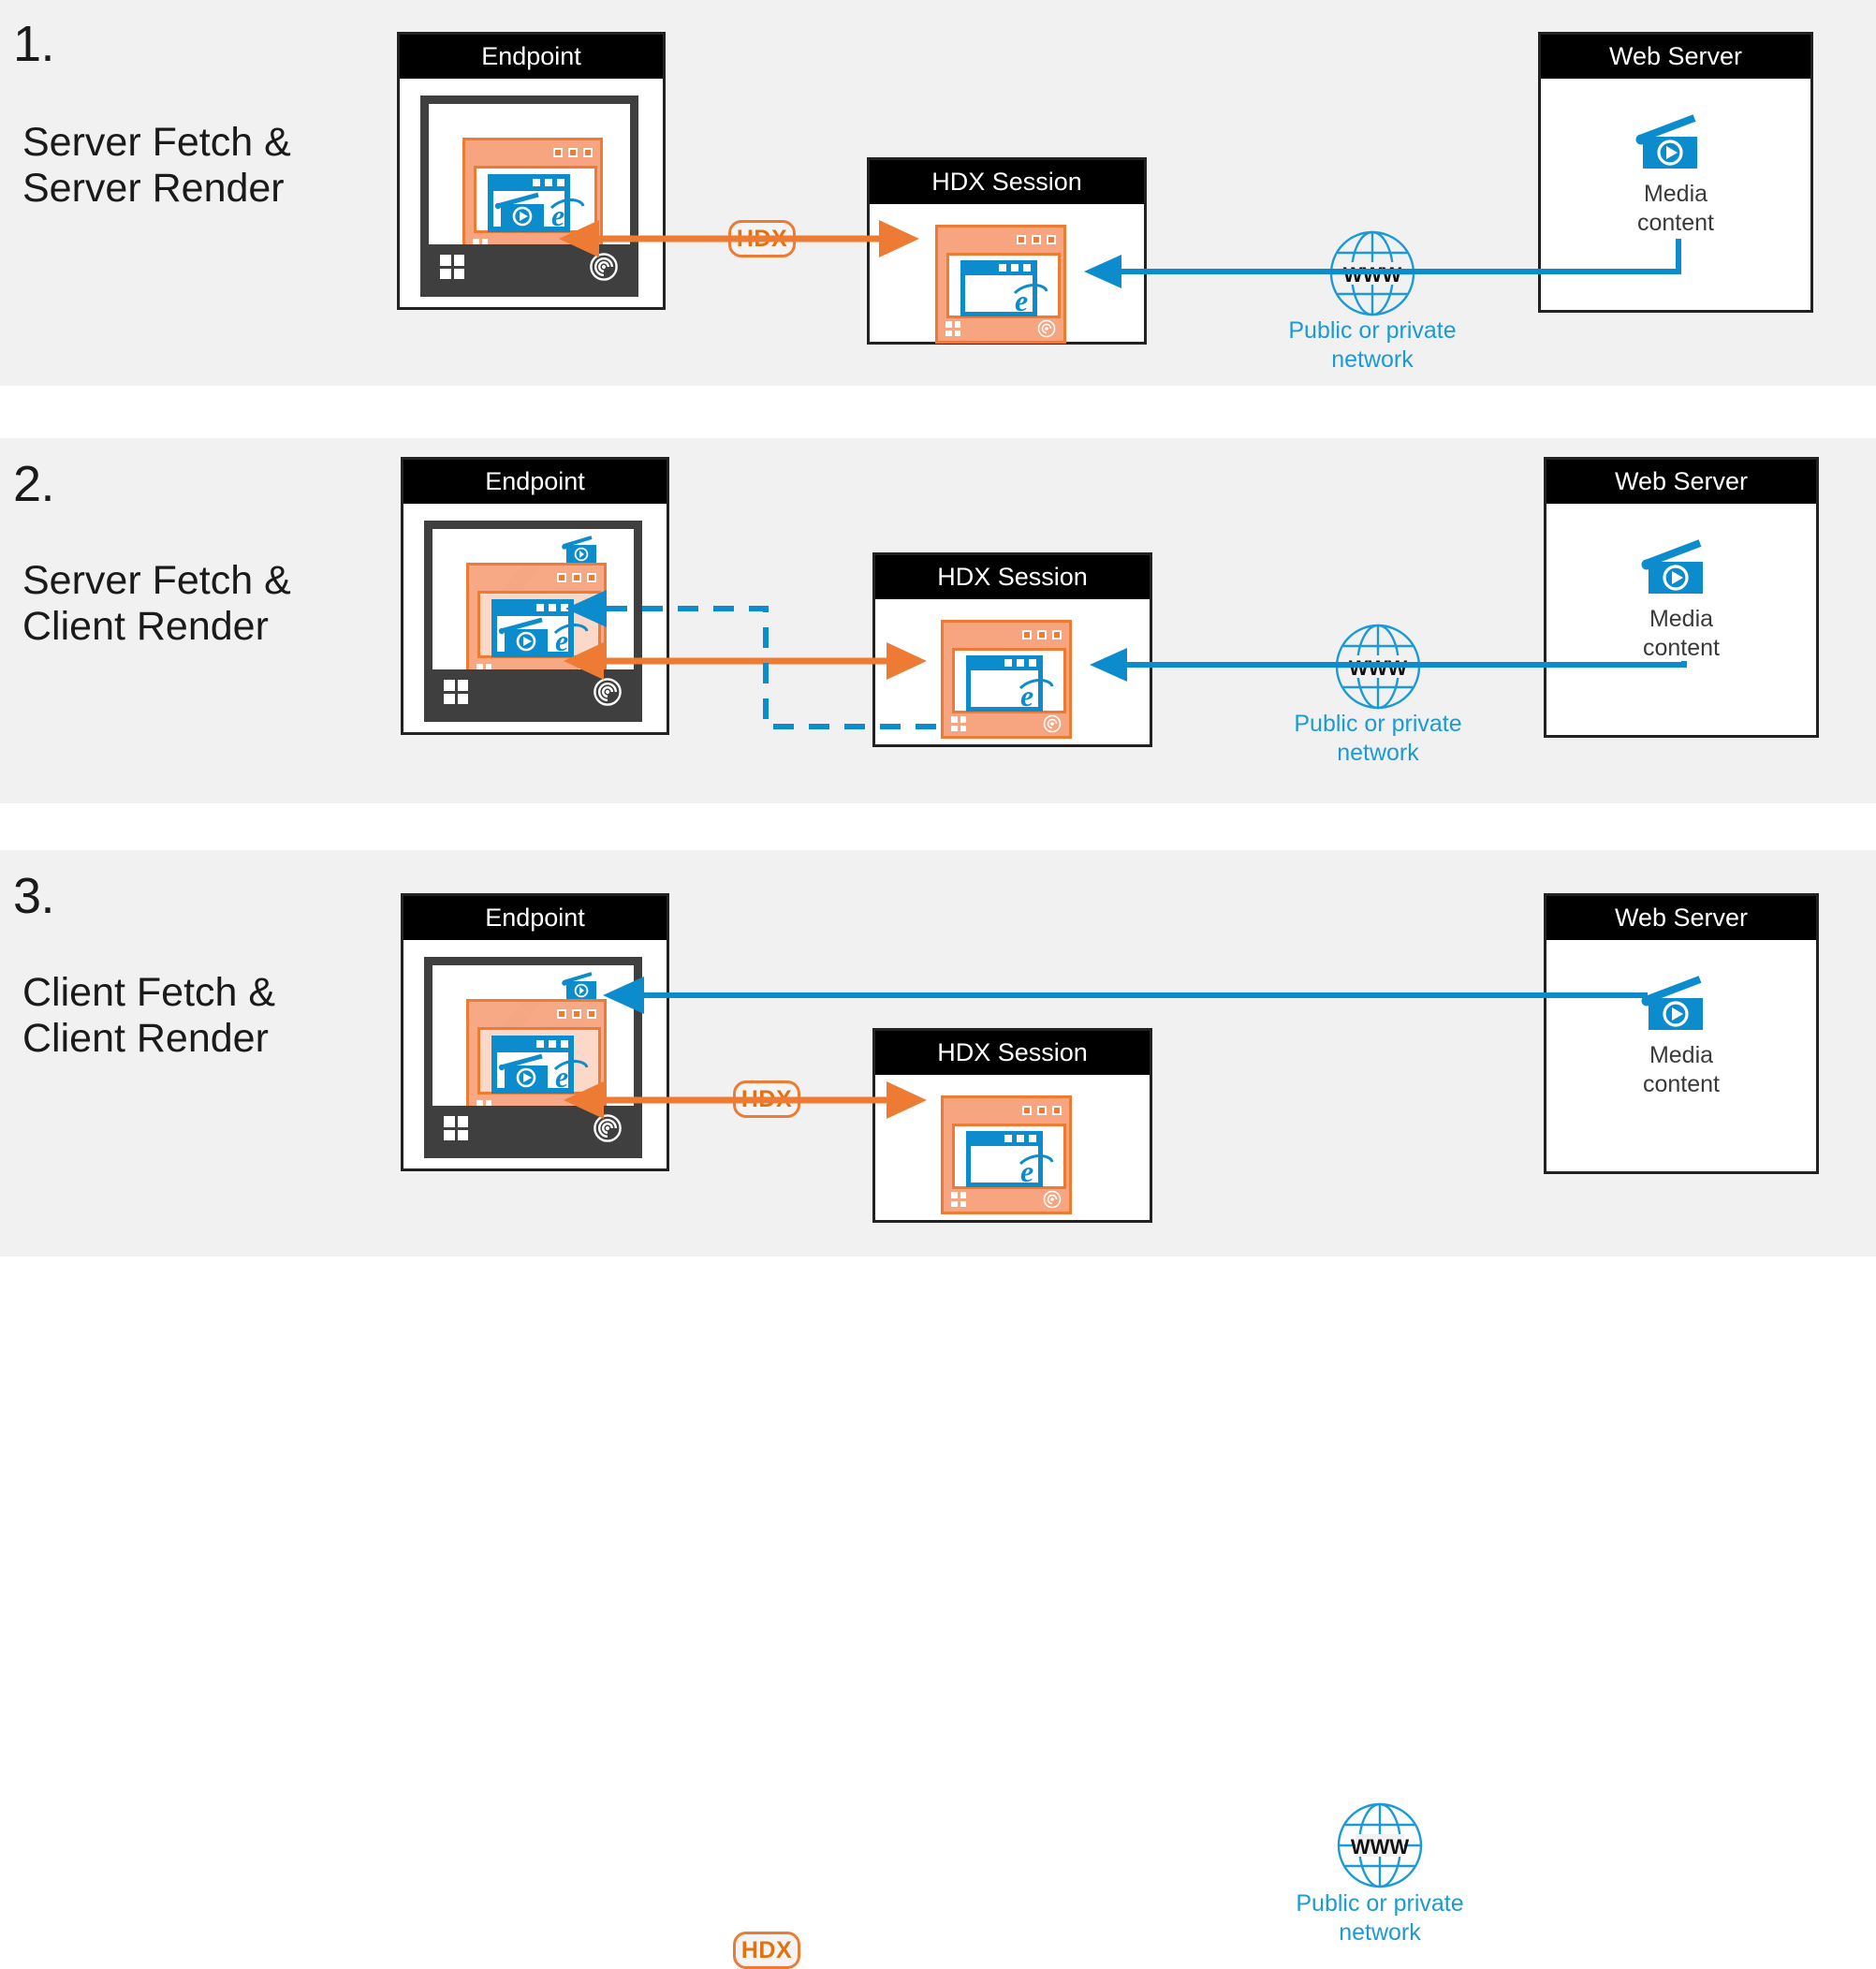  What do you see at coordinates (1000, 284) in the screenshot?
I see `session-app-window-1: e` at bounding box center [1000, 284].